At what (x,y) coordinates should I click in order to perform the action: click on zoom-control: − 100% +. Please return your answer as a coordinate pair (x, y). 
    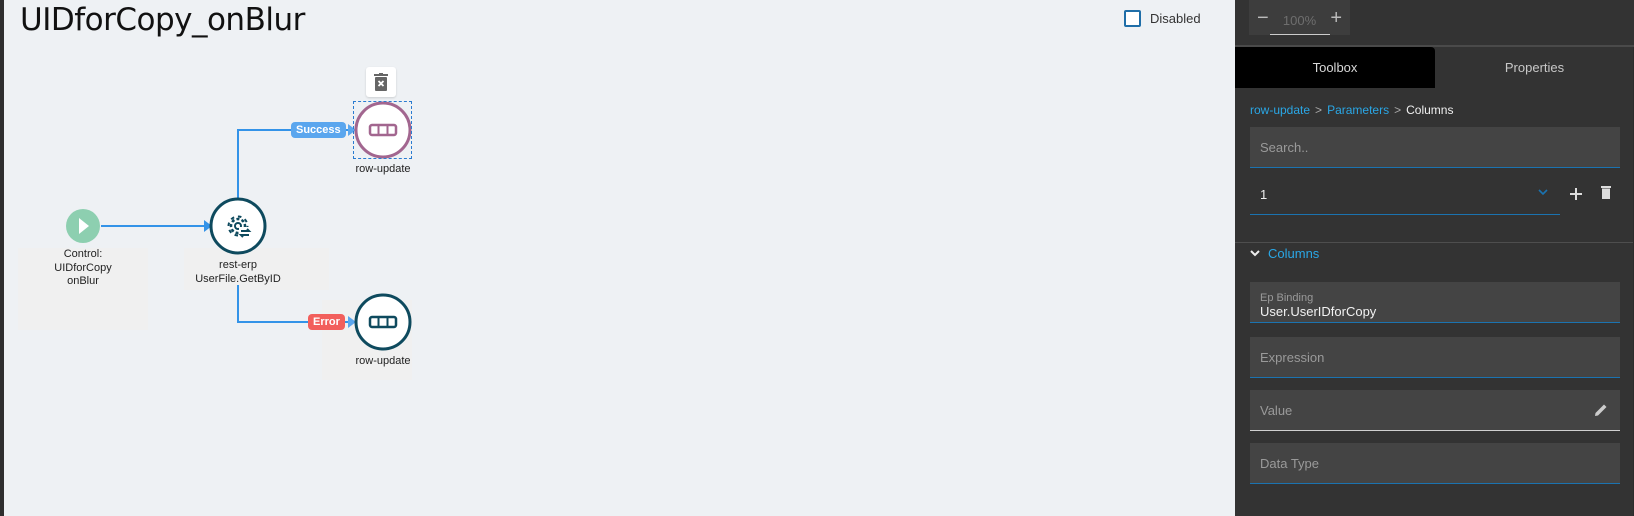
    Looking at the image, I should click on (1299, 17).